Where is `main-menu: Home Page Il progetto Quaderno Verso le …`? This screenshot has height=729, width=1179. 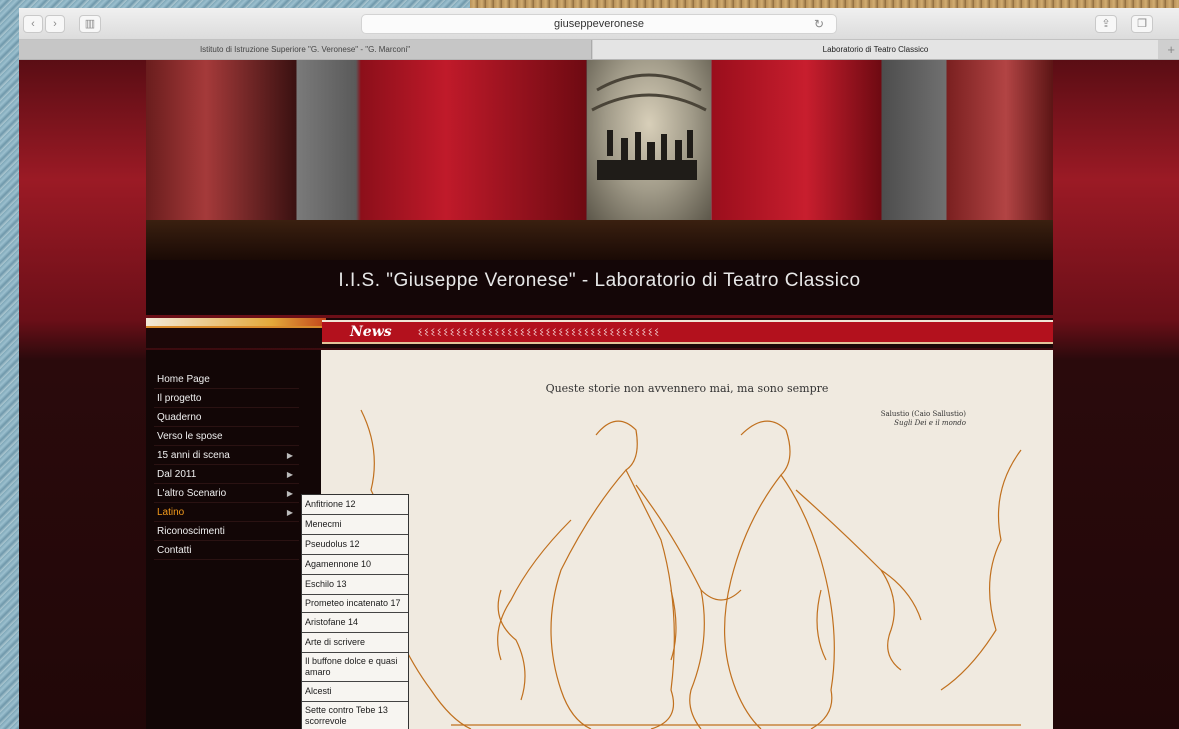
main-menu: Home Page Il progetto Quaderno Verso le … is located at coordinates (226, 465).